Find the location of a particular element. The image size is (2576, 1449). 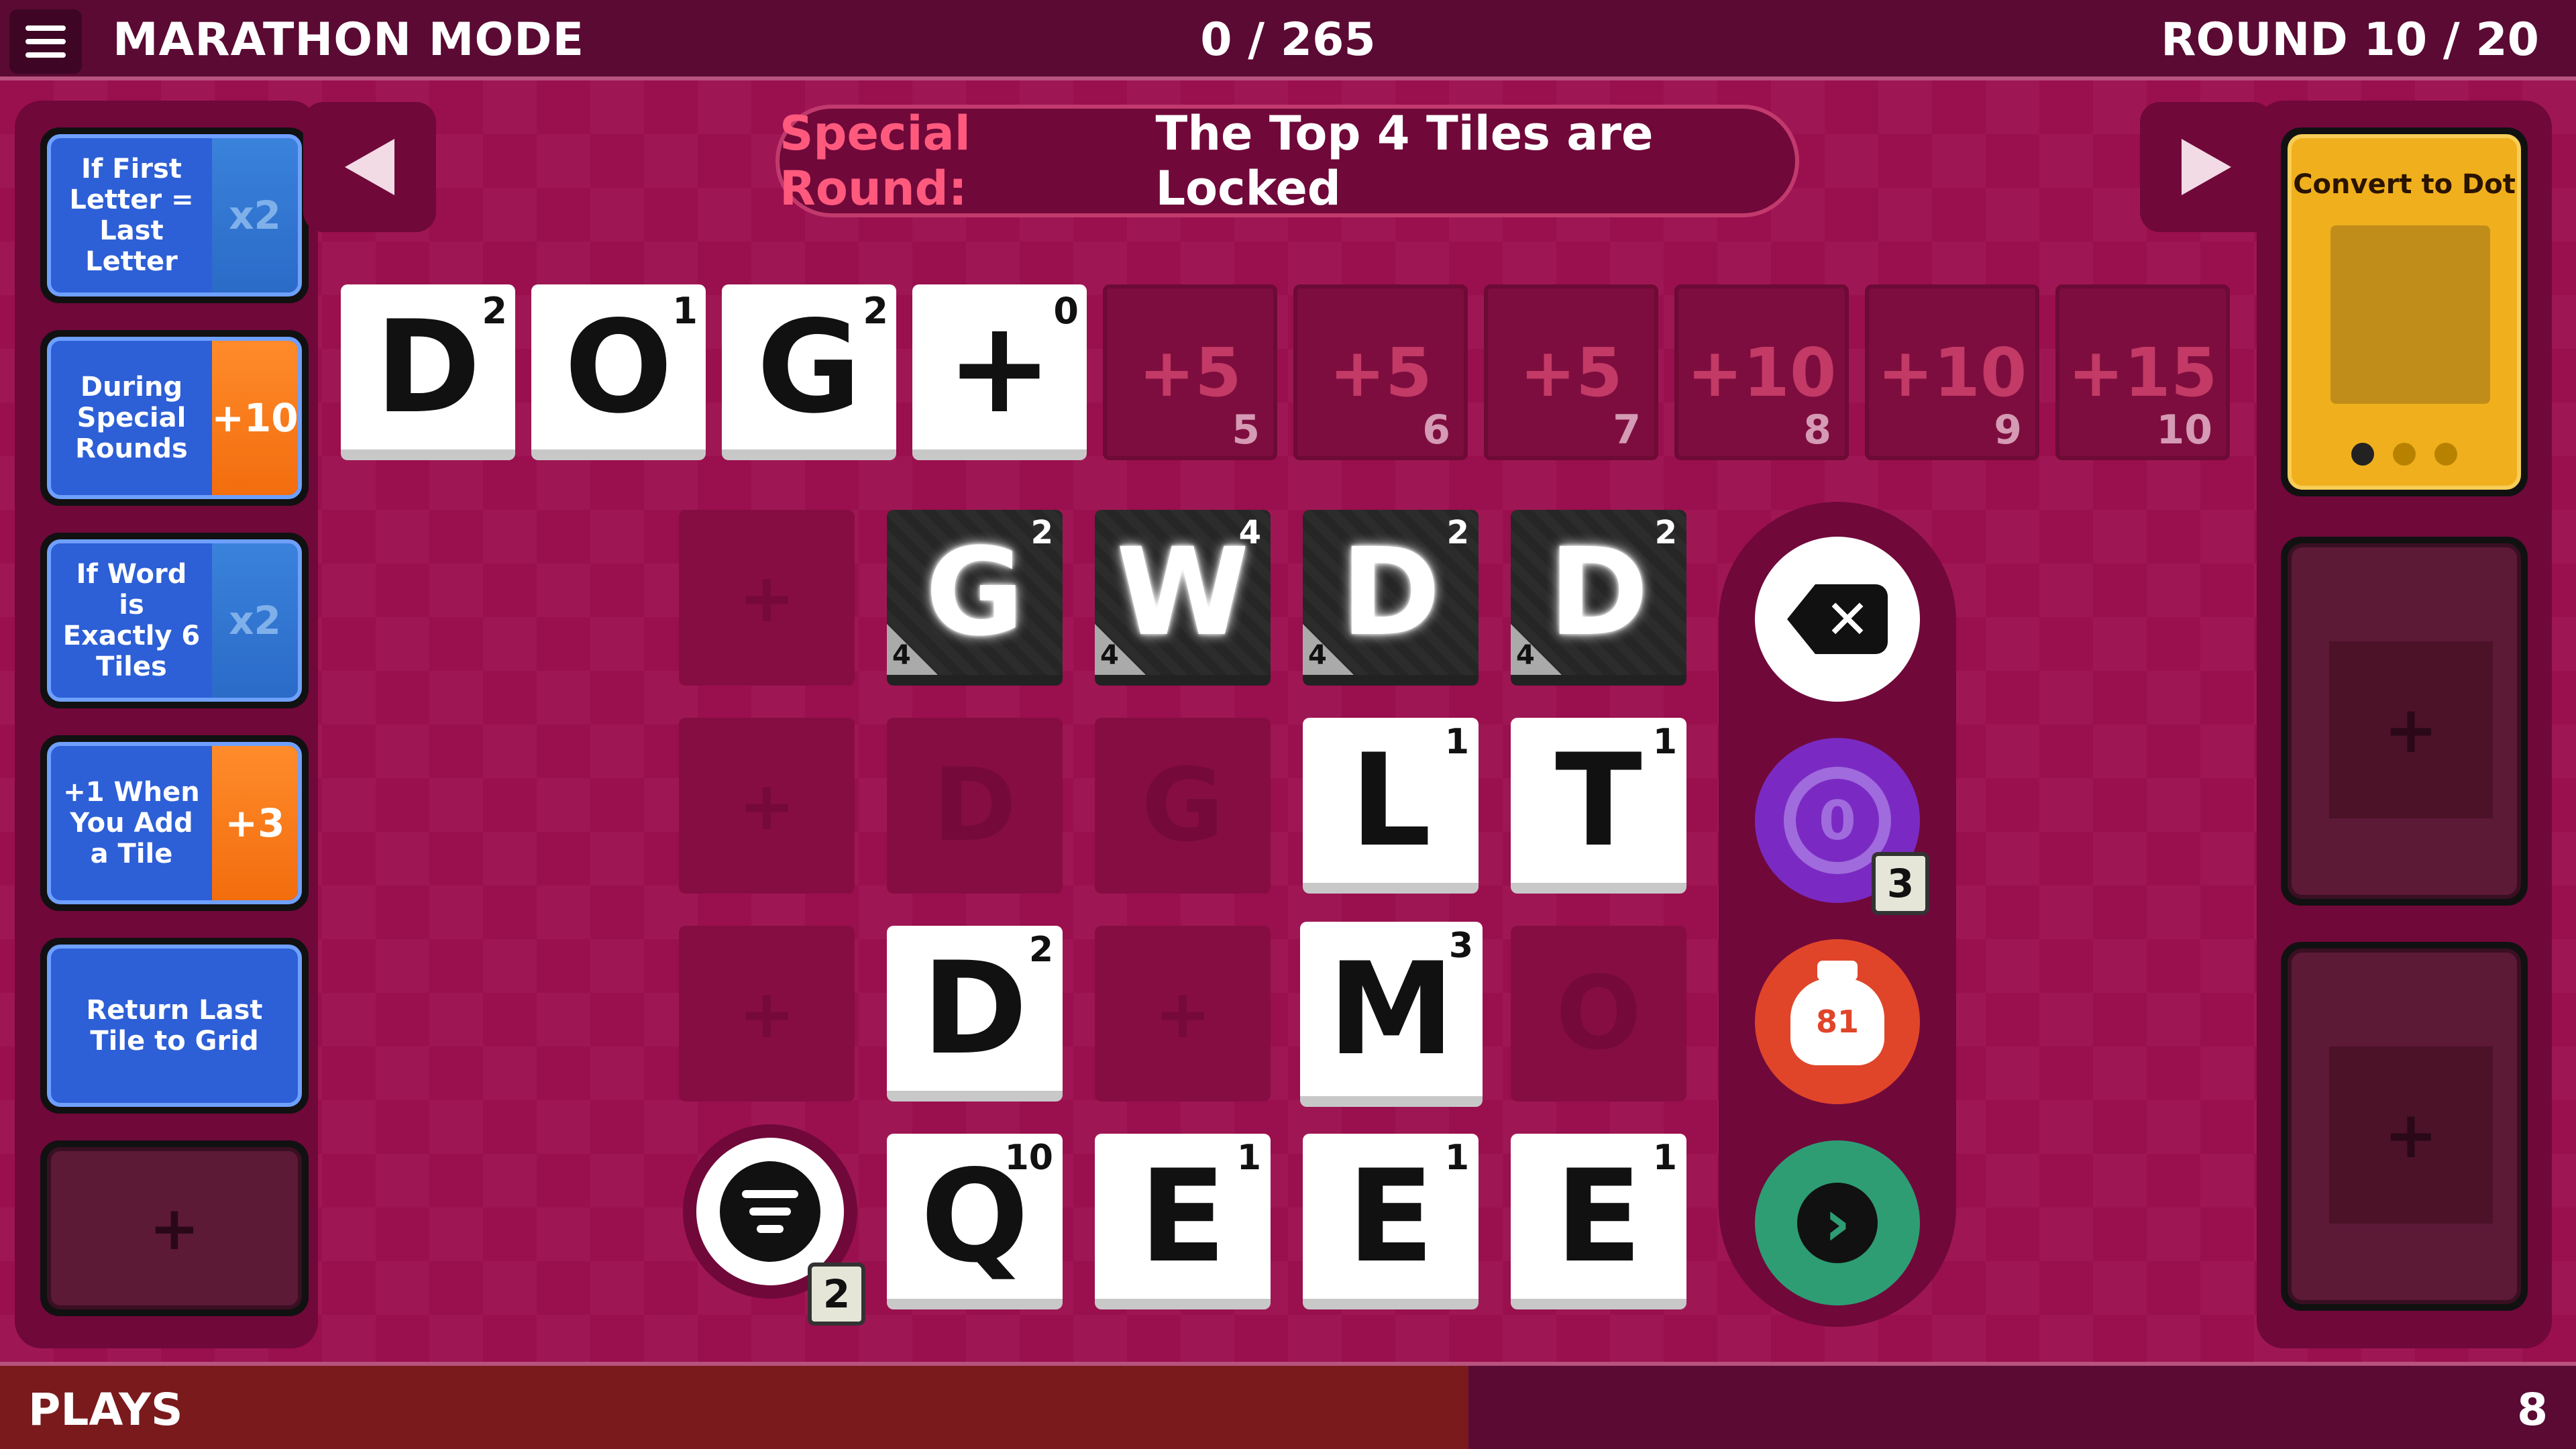

joker-text: +1 When You Add a Tile is located at coordinates (131, 823).